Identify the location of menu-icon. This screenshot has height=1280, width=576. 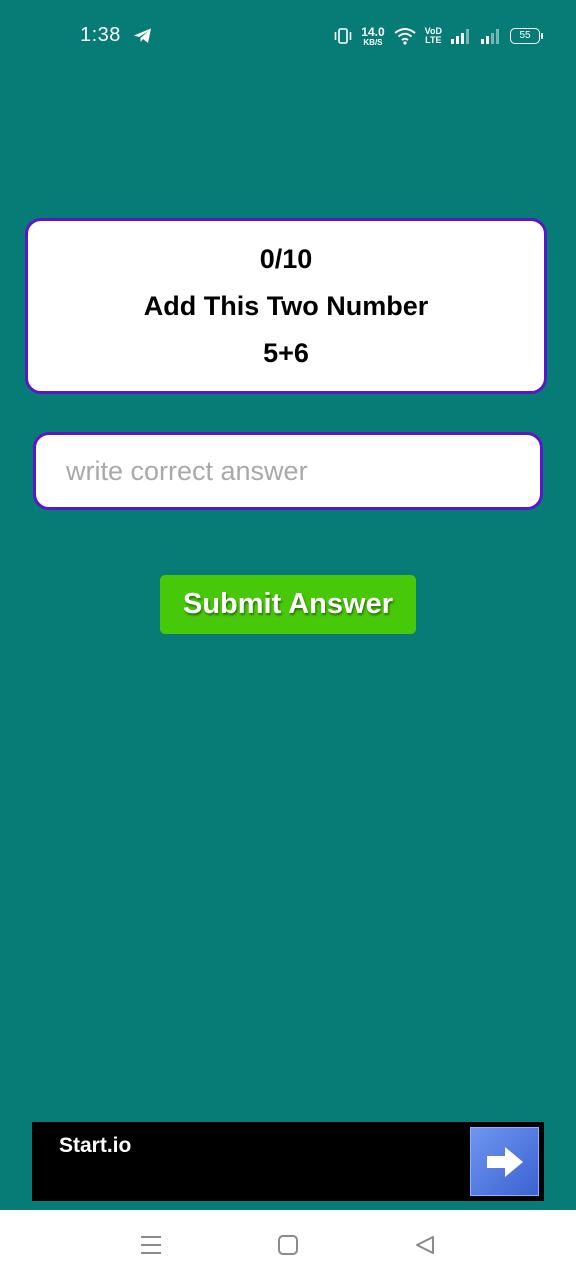
(151, 1245).